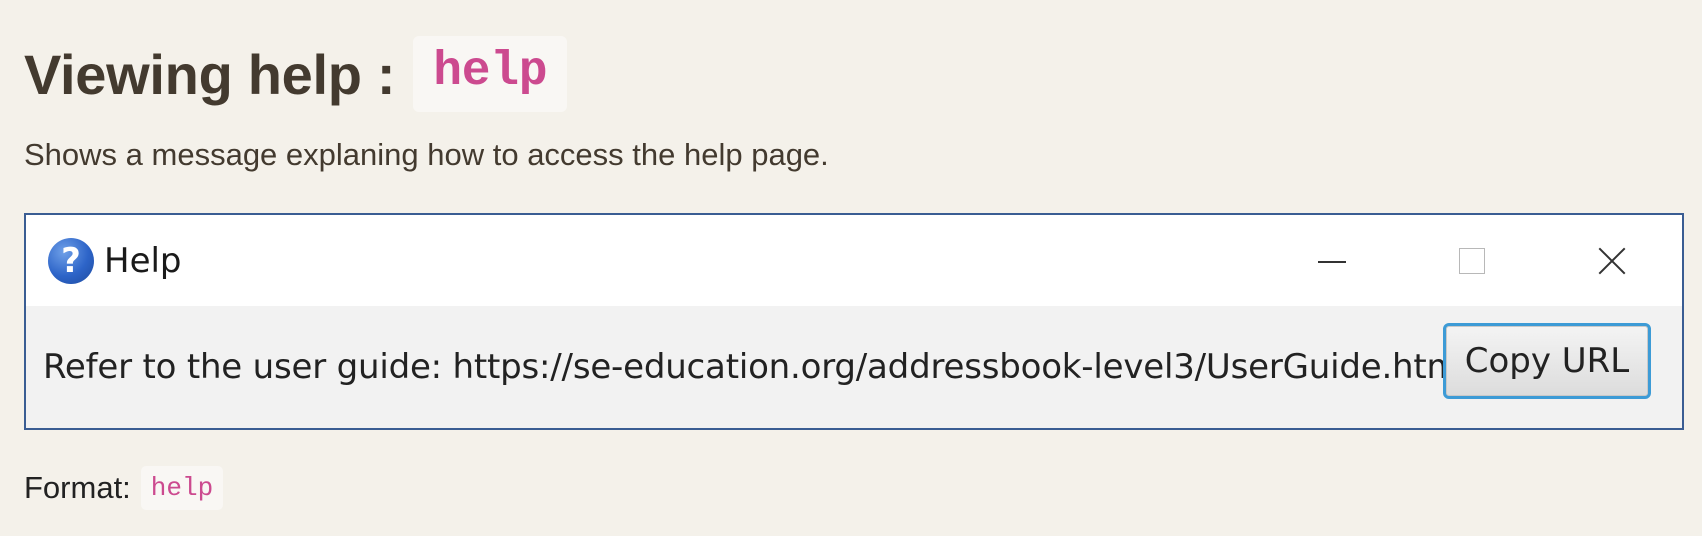  I want to click on close-icon, so click(1612, 261).